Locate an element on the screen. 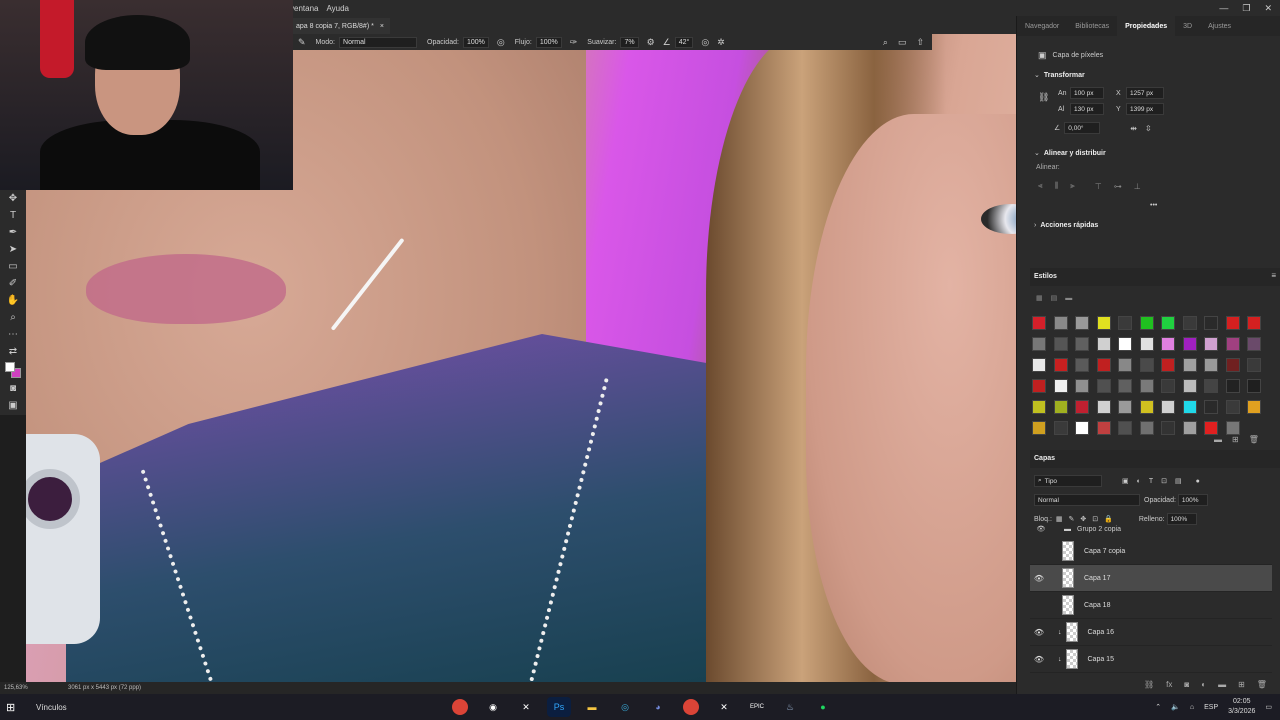  trash-icon: 🗑 is located at coordinates (1254, 439).